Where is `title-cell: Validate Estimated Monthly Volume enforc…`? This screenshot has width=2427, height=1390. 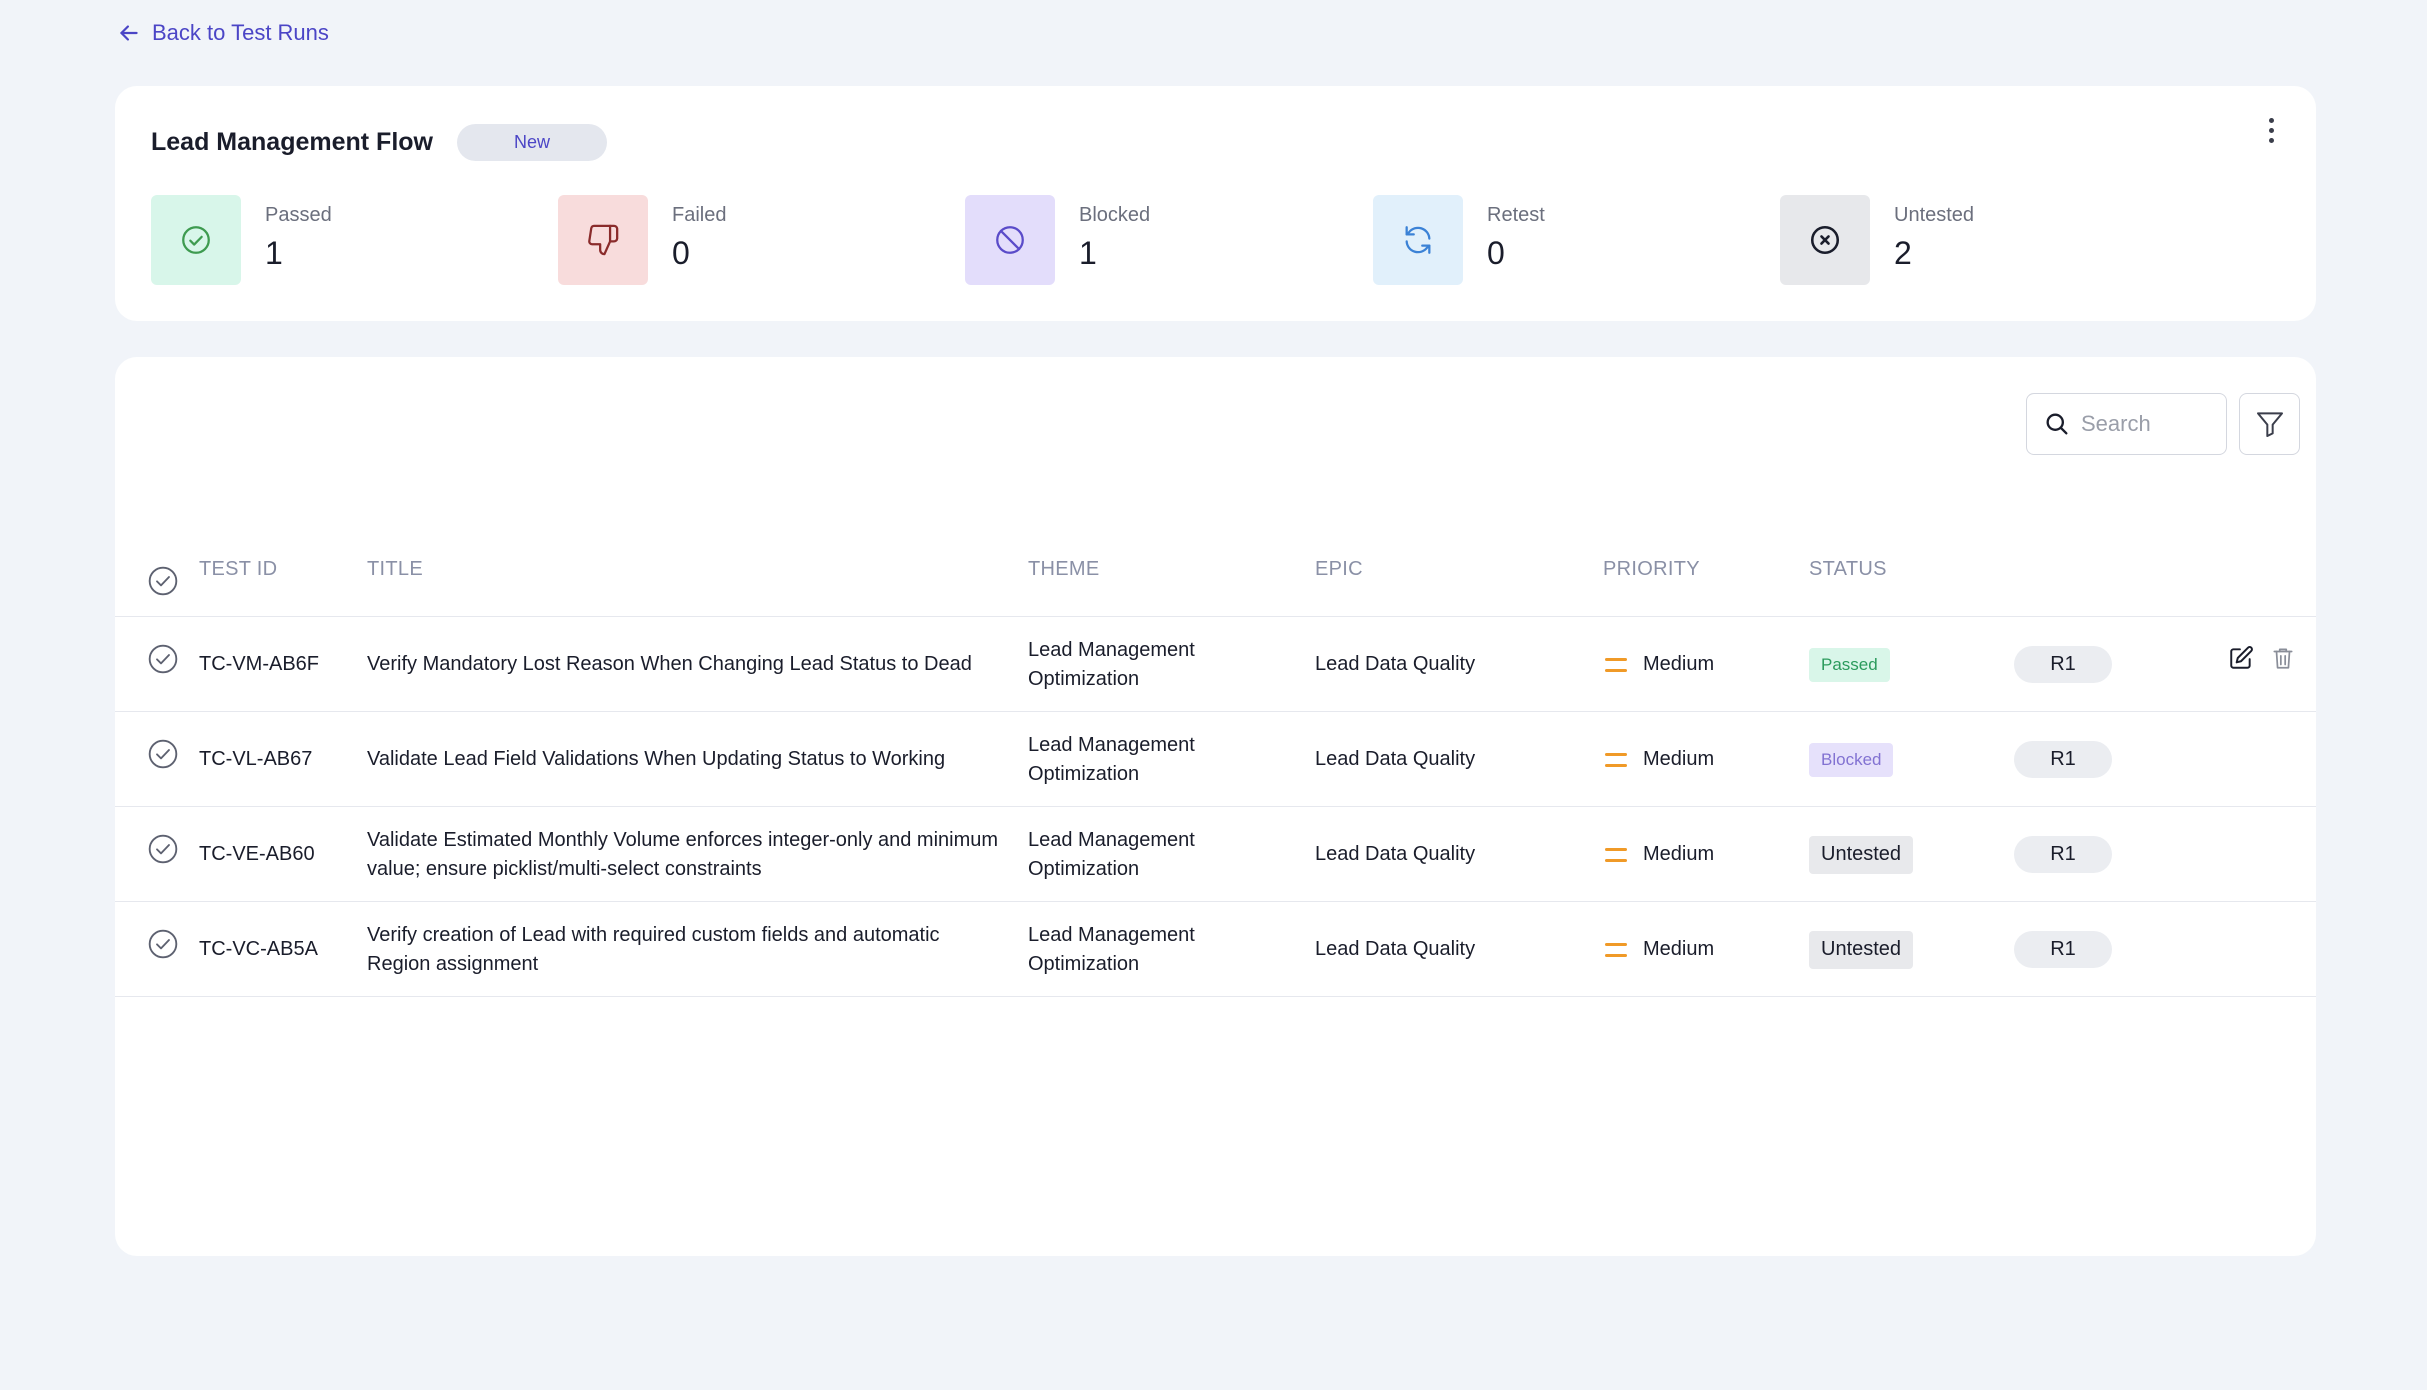
title-cell: Validate Estimated Monthly Volume enforc… is located at coordinates (683, 854).